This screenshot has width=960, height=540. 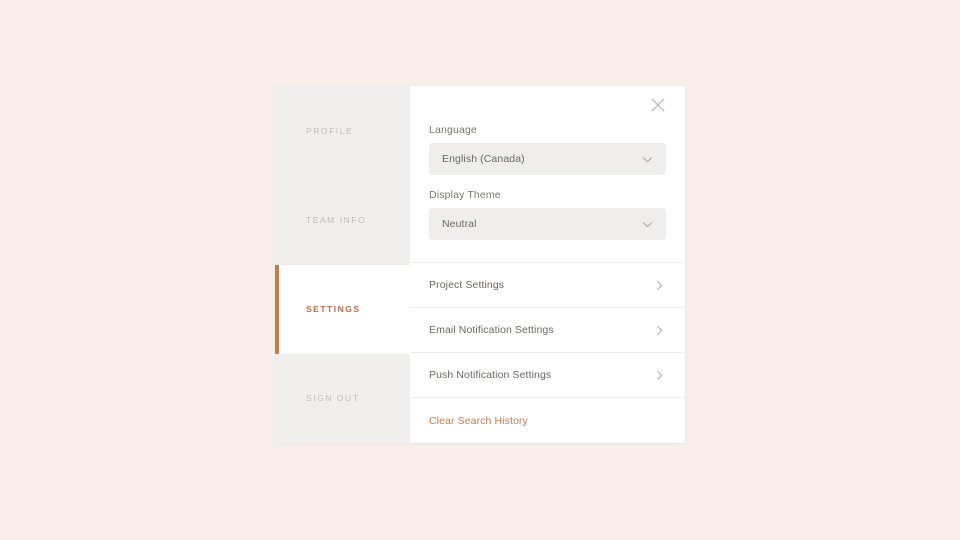 What do you see at coordinates (547, 159) in the screenshot?
I see `language-select: English (Canada)` at bounding box center [547, 159].